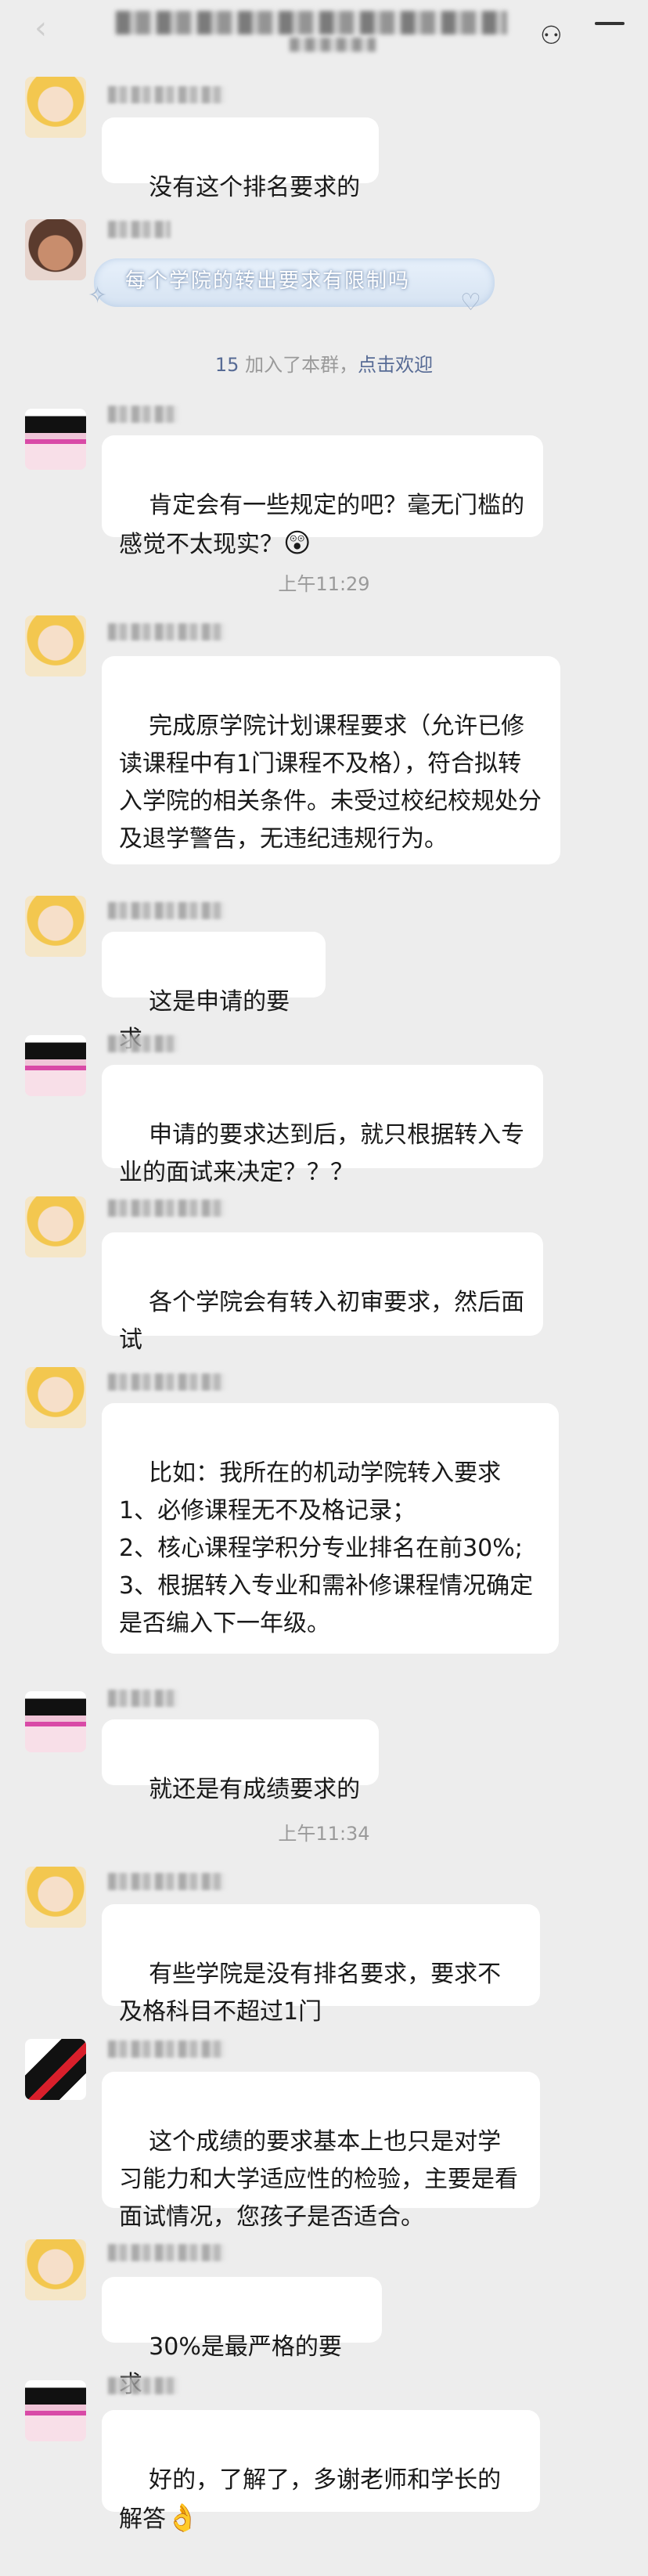 The width and height of the screenshot is (648, 2576). Describe the element at coordinates (322, 1321) in the screenshot. I see `message-text: 各个学院会有转入初审要求，然后面试` at that location.